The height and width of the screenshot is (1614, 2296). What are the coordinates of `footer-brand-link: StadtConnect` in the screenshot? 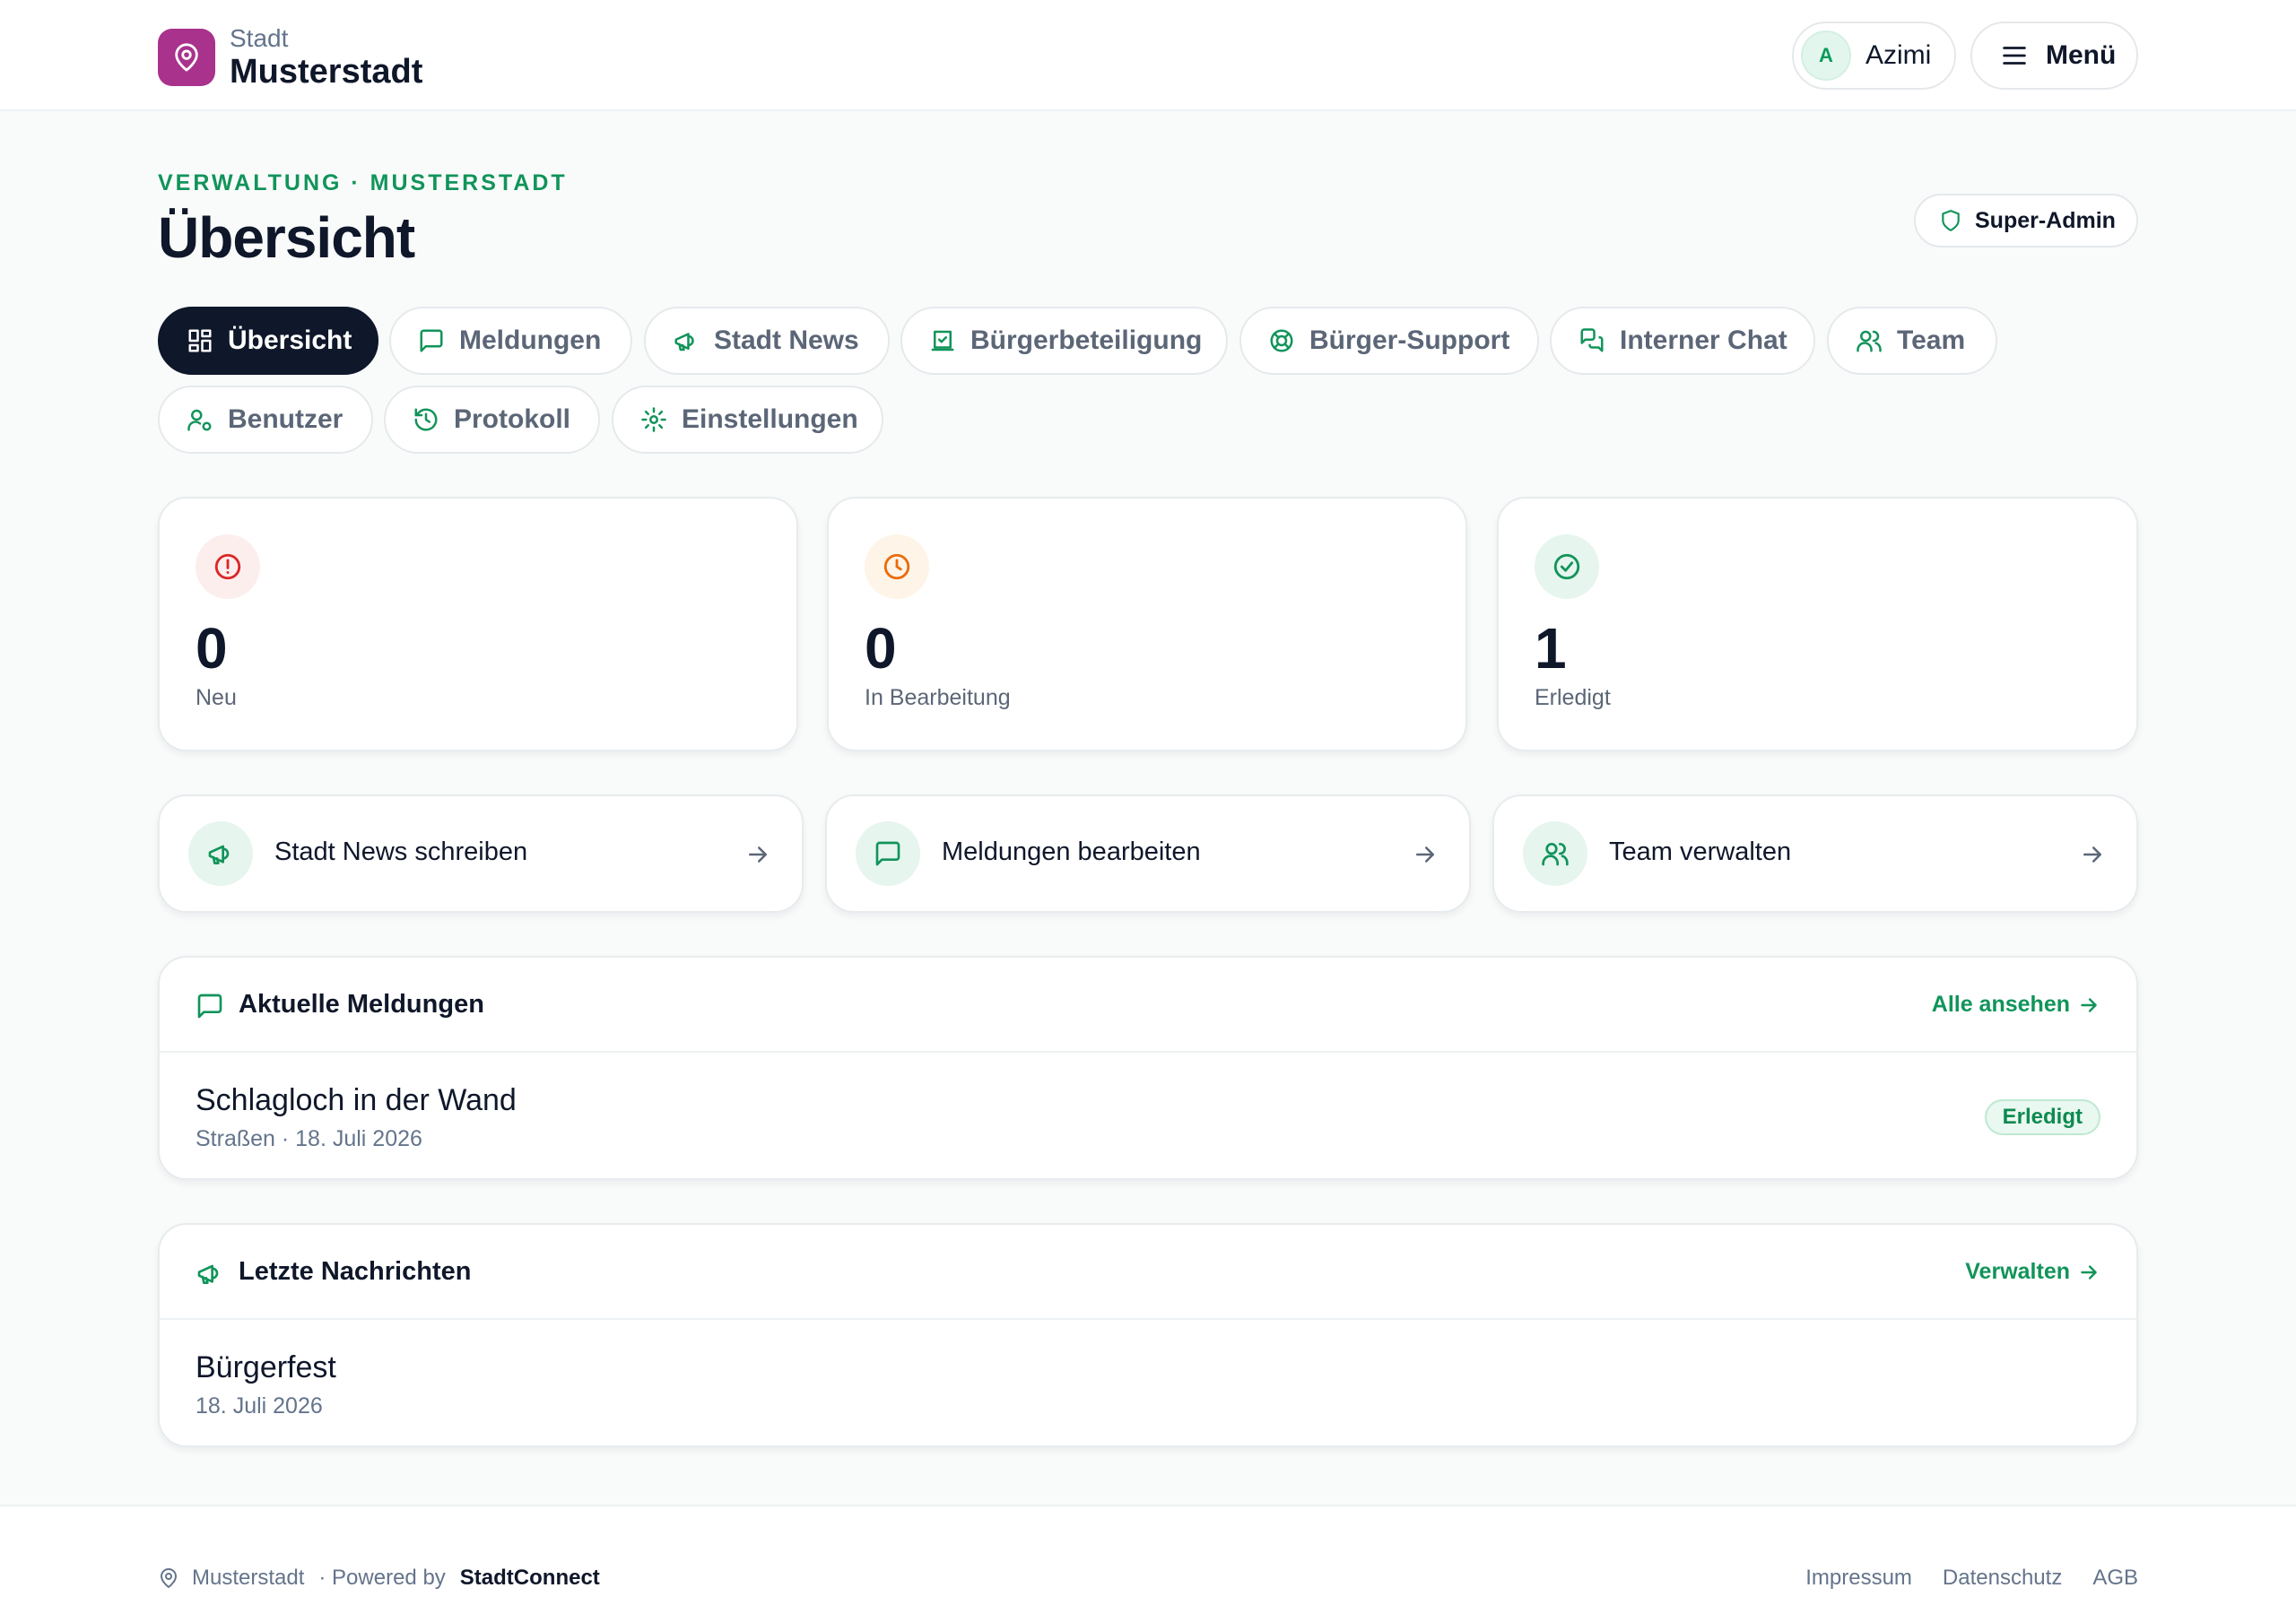 It's located at (530, 1578).